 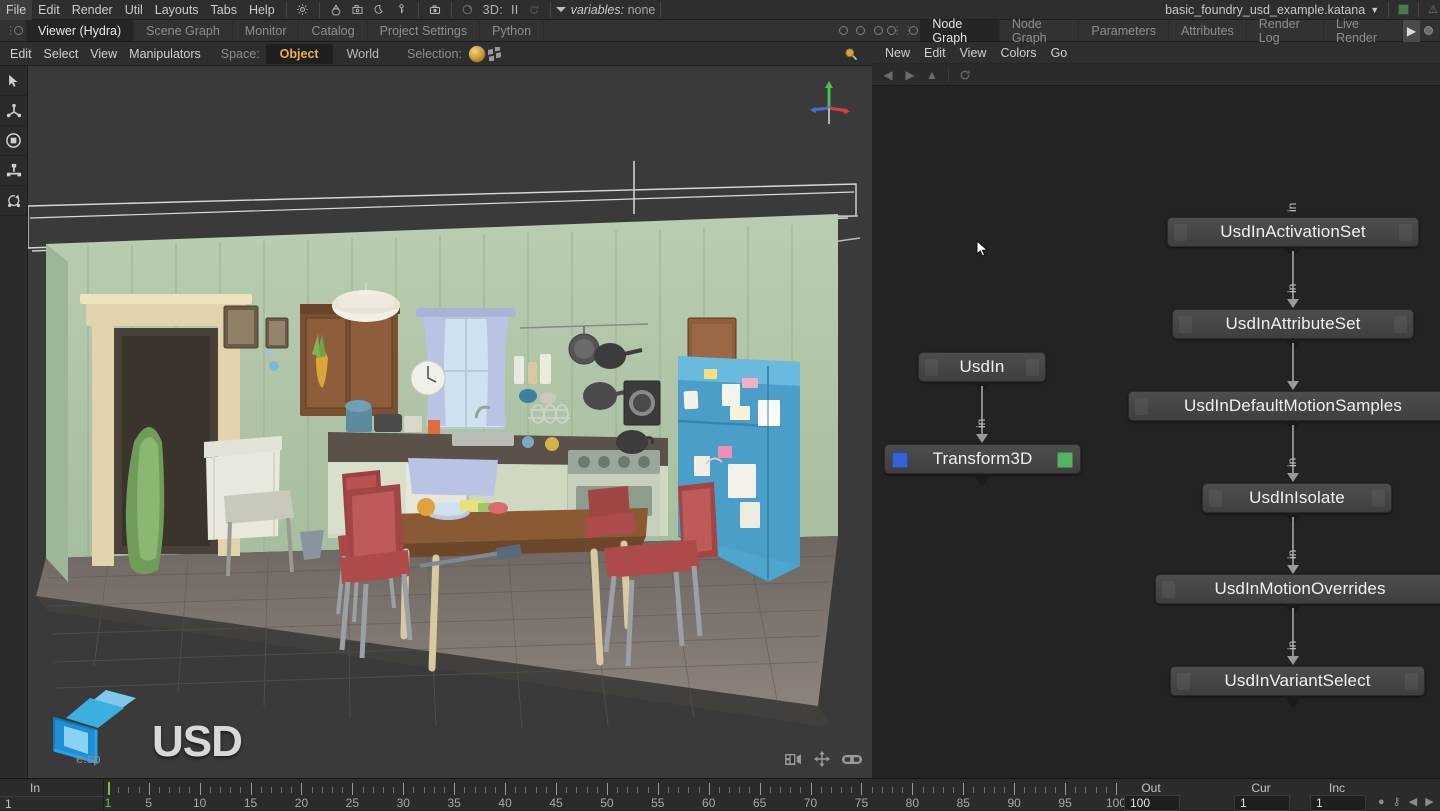 What do you see at coordinates (336, 10) in the screenshot?
I see `recycle-icon` at bounding box center [336, 10].